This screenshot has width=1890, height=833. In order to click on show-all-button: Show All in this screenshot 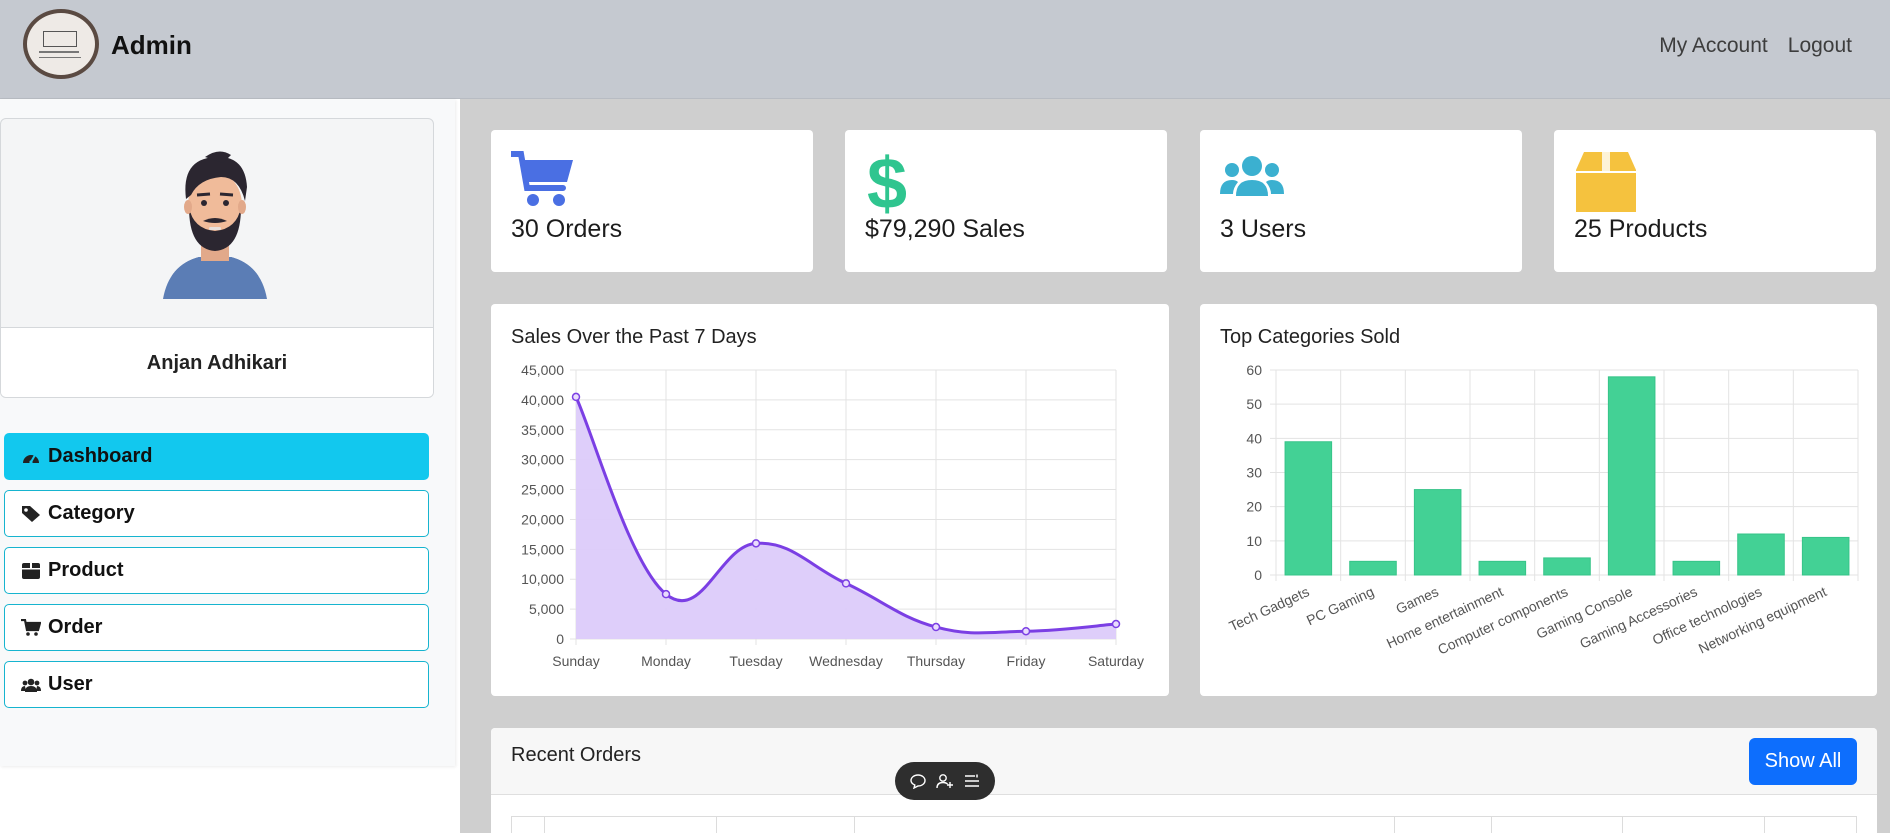, I will do `click(1803, 761)`.